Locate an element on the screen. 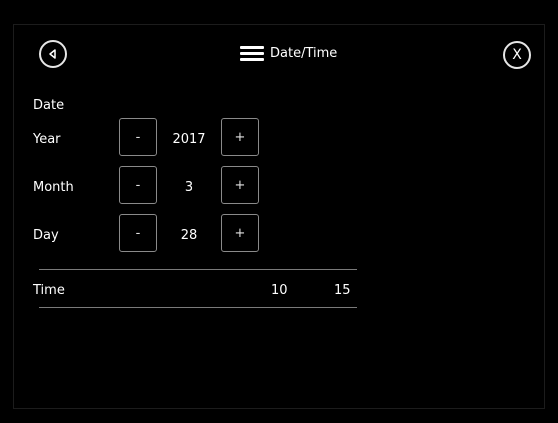  year-value: 2017 is located at coordinates (189, 139).